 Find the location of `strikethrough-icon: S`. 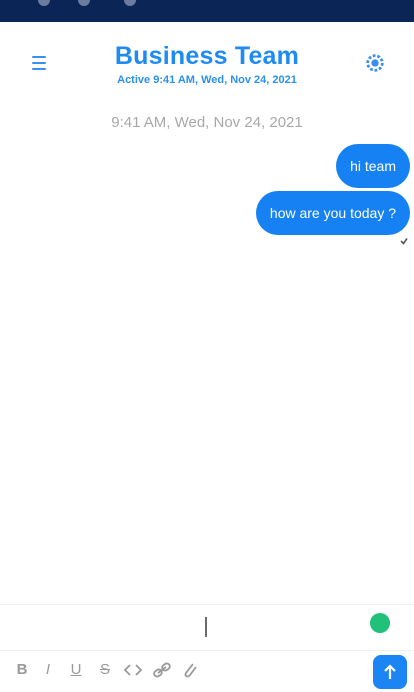

strikethrough-icon: S is located at coordinates (105, 670).